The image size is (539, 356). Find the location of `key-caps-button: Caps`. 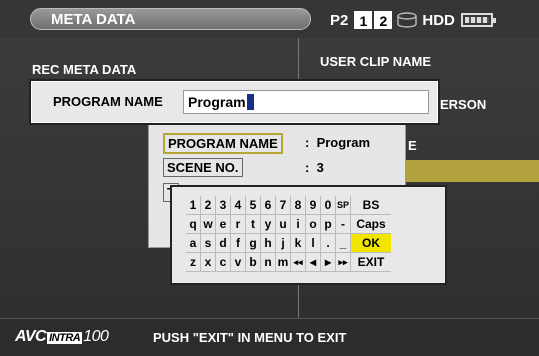

key-caps-button: Caps is located at coordinates (371, 224).